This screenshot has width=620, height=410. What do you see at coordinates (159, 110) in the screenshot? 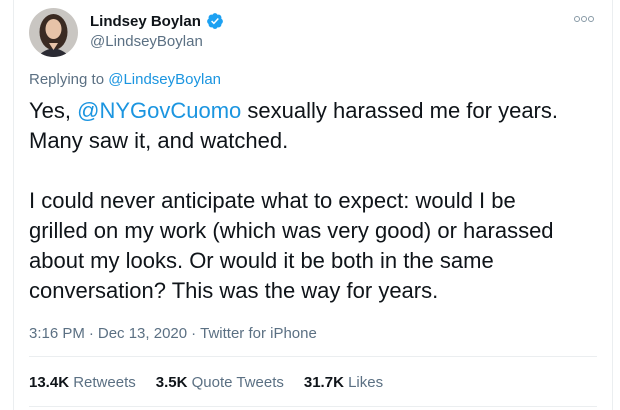
I see `mention-link: @NYGovCuomo` at bounding box center [159, 110].